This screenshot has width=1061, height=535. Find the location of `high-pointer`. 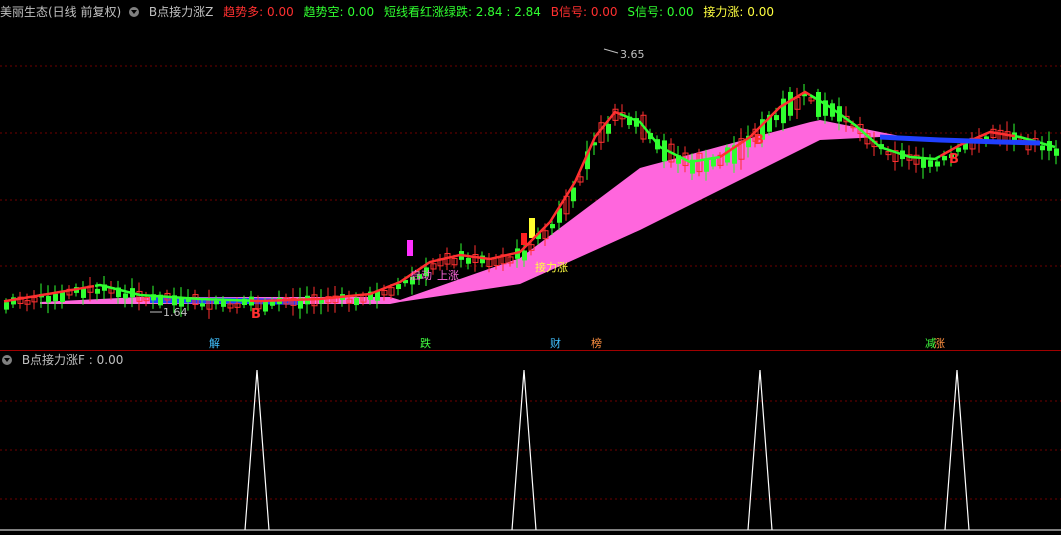

high-pointer is located at coordinates (611, 51).